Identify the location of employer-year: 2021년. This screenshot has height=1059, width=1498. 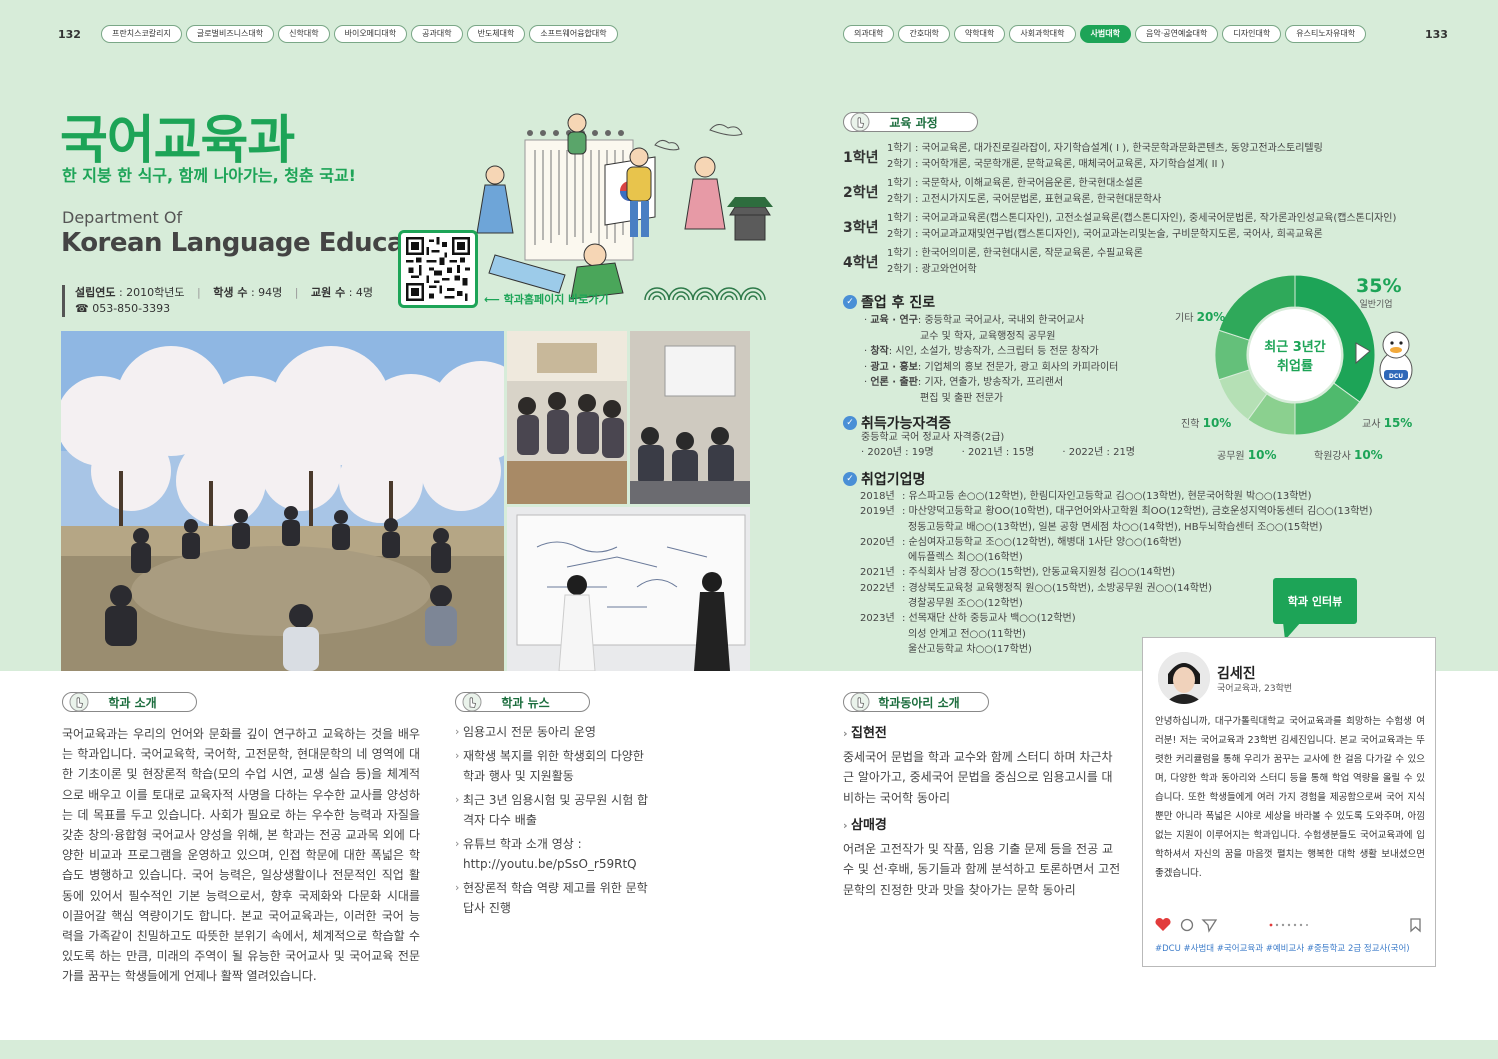
(877, 573).